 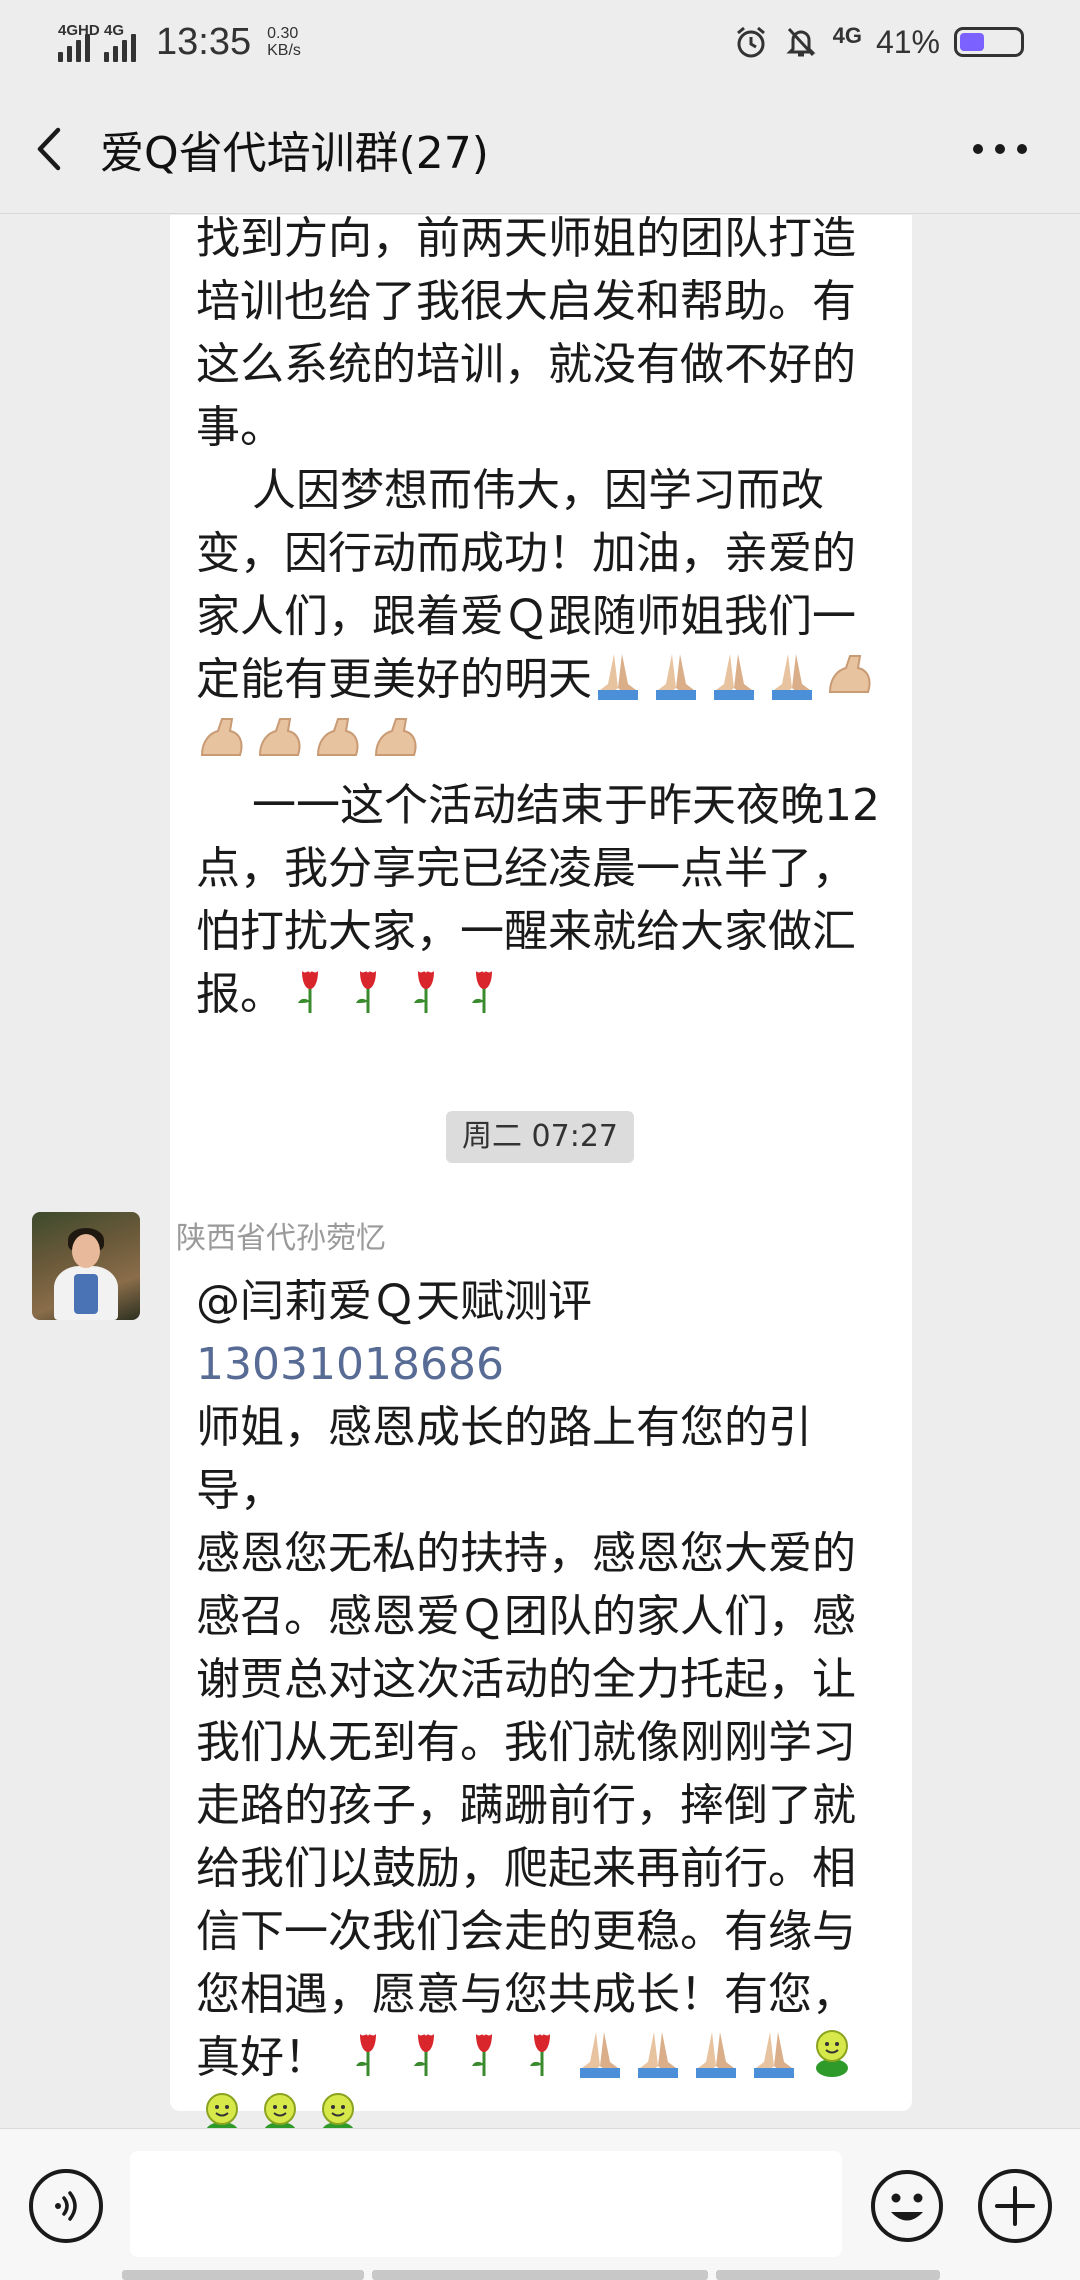 I want to click on avatar, so click(x=86, y=1266).